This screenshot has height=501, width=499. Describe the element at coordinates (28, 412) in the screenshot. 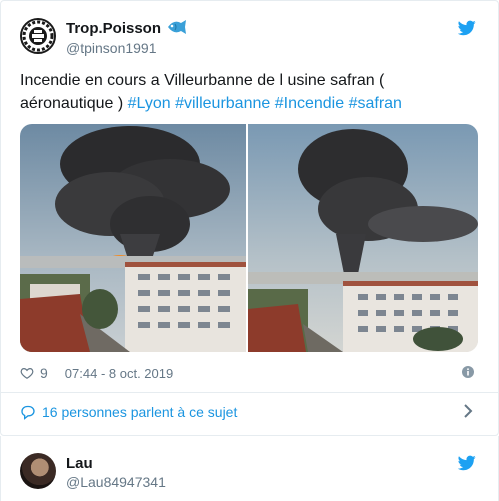

I see `speech-bubble-icon` at that location.